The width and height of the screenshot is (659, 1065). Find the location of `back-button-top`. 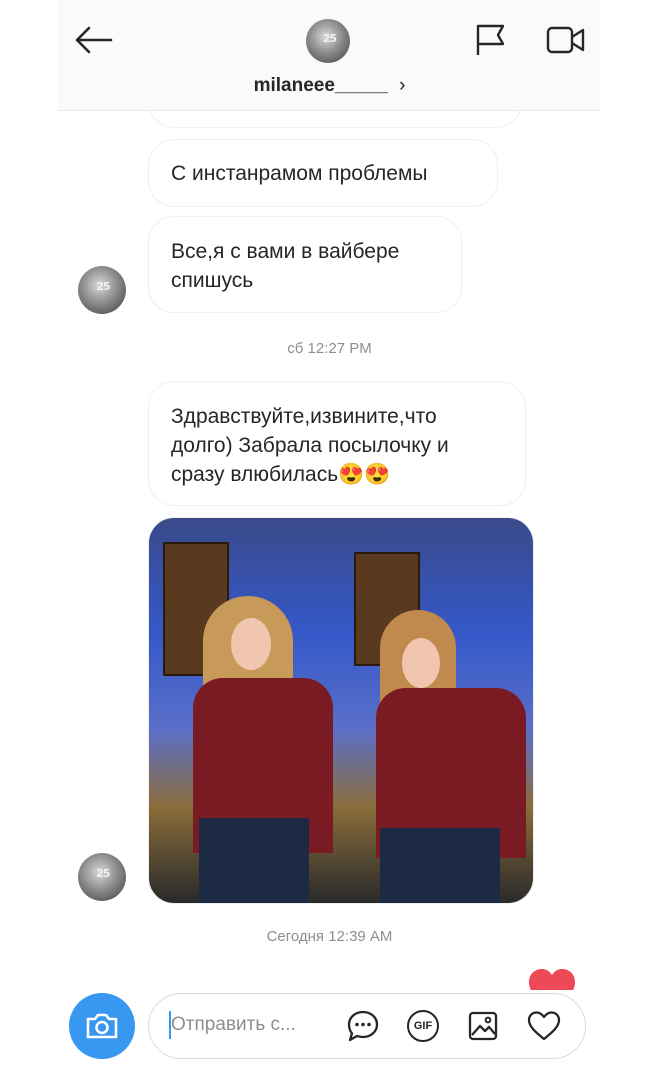

back-button-top is located at coordinates (93, 40).